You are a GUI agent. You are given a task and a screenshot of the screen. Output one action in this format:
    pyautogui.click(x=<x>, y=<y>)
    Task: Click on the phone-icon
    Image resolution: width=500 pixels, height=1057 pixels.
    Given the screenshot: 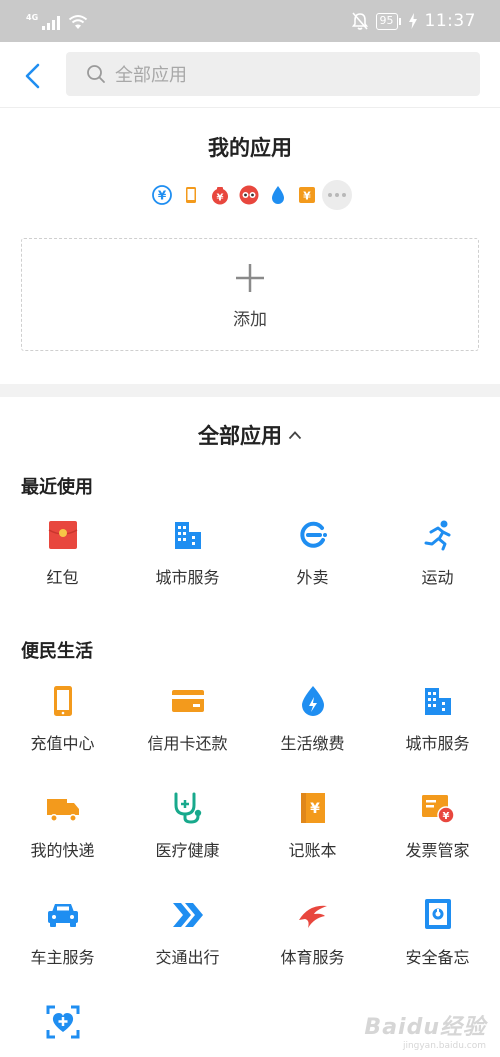 What is the action you would take?
    pyautogui.click(x=190, y=195)
    